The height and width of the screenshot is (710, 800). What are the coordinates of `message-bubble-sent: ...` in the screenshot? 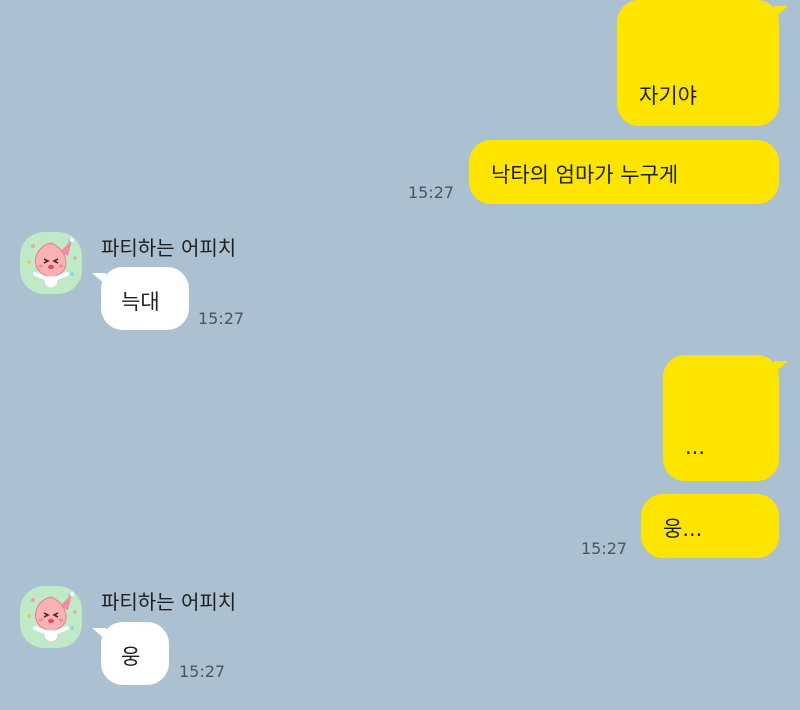 It's located at (725, 418).